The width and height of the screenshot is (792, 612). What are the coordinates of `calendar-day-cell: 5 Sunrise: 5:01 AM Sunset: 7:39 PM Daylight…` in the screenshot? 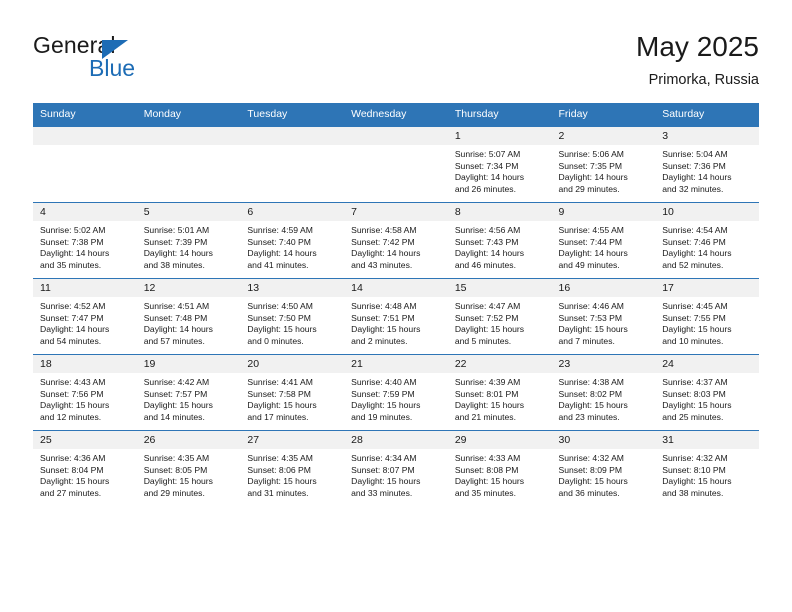 It's located at (188, 240).